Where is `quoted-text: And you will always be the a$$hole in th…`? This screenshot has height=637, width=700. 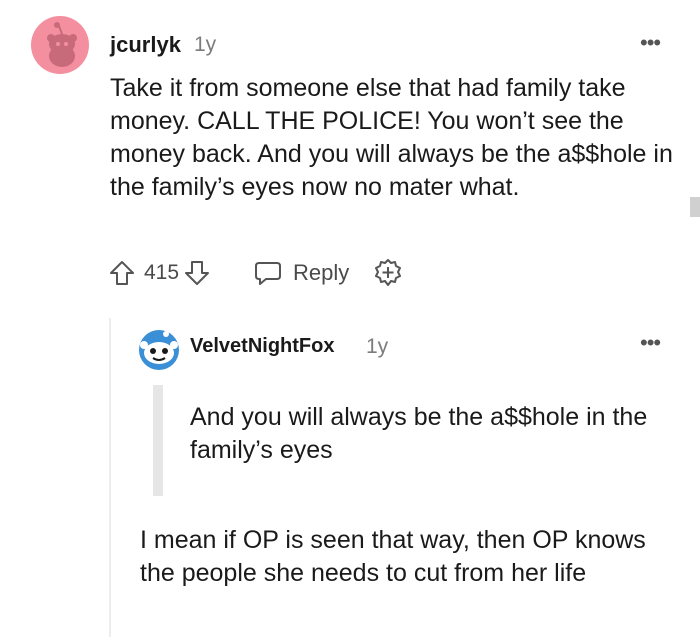
quoted-text: And you will always be the a$$hole in th… is located at coordinates (419, 433).